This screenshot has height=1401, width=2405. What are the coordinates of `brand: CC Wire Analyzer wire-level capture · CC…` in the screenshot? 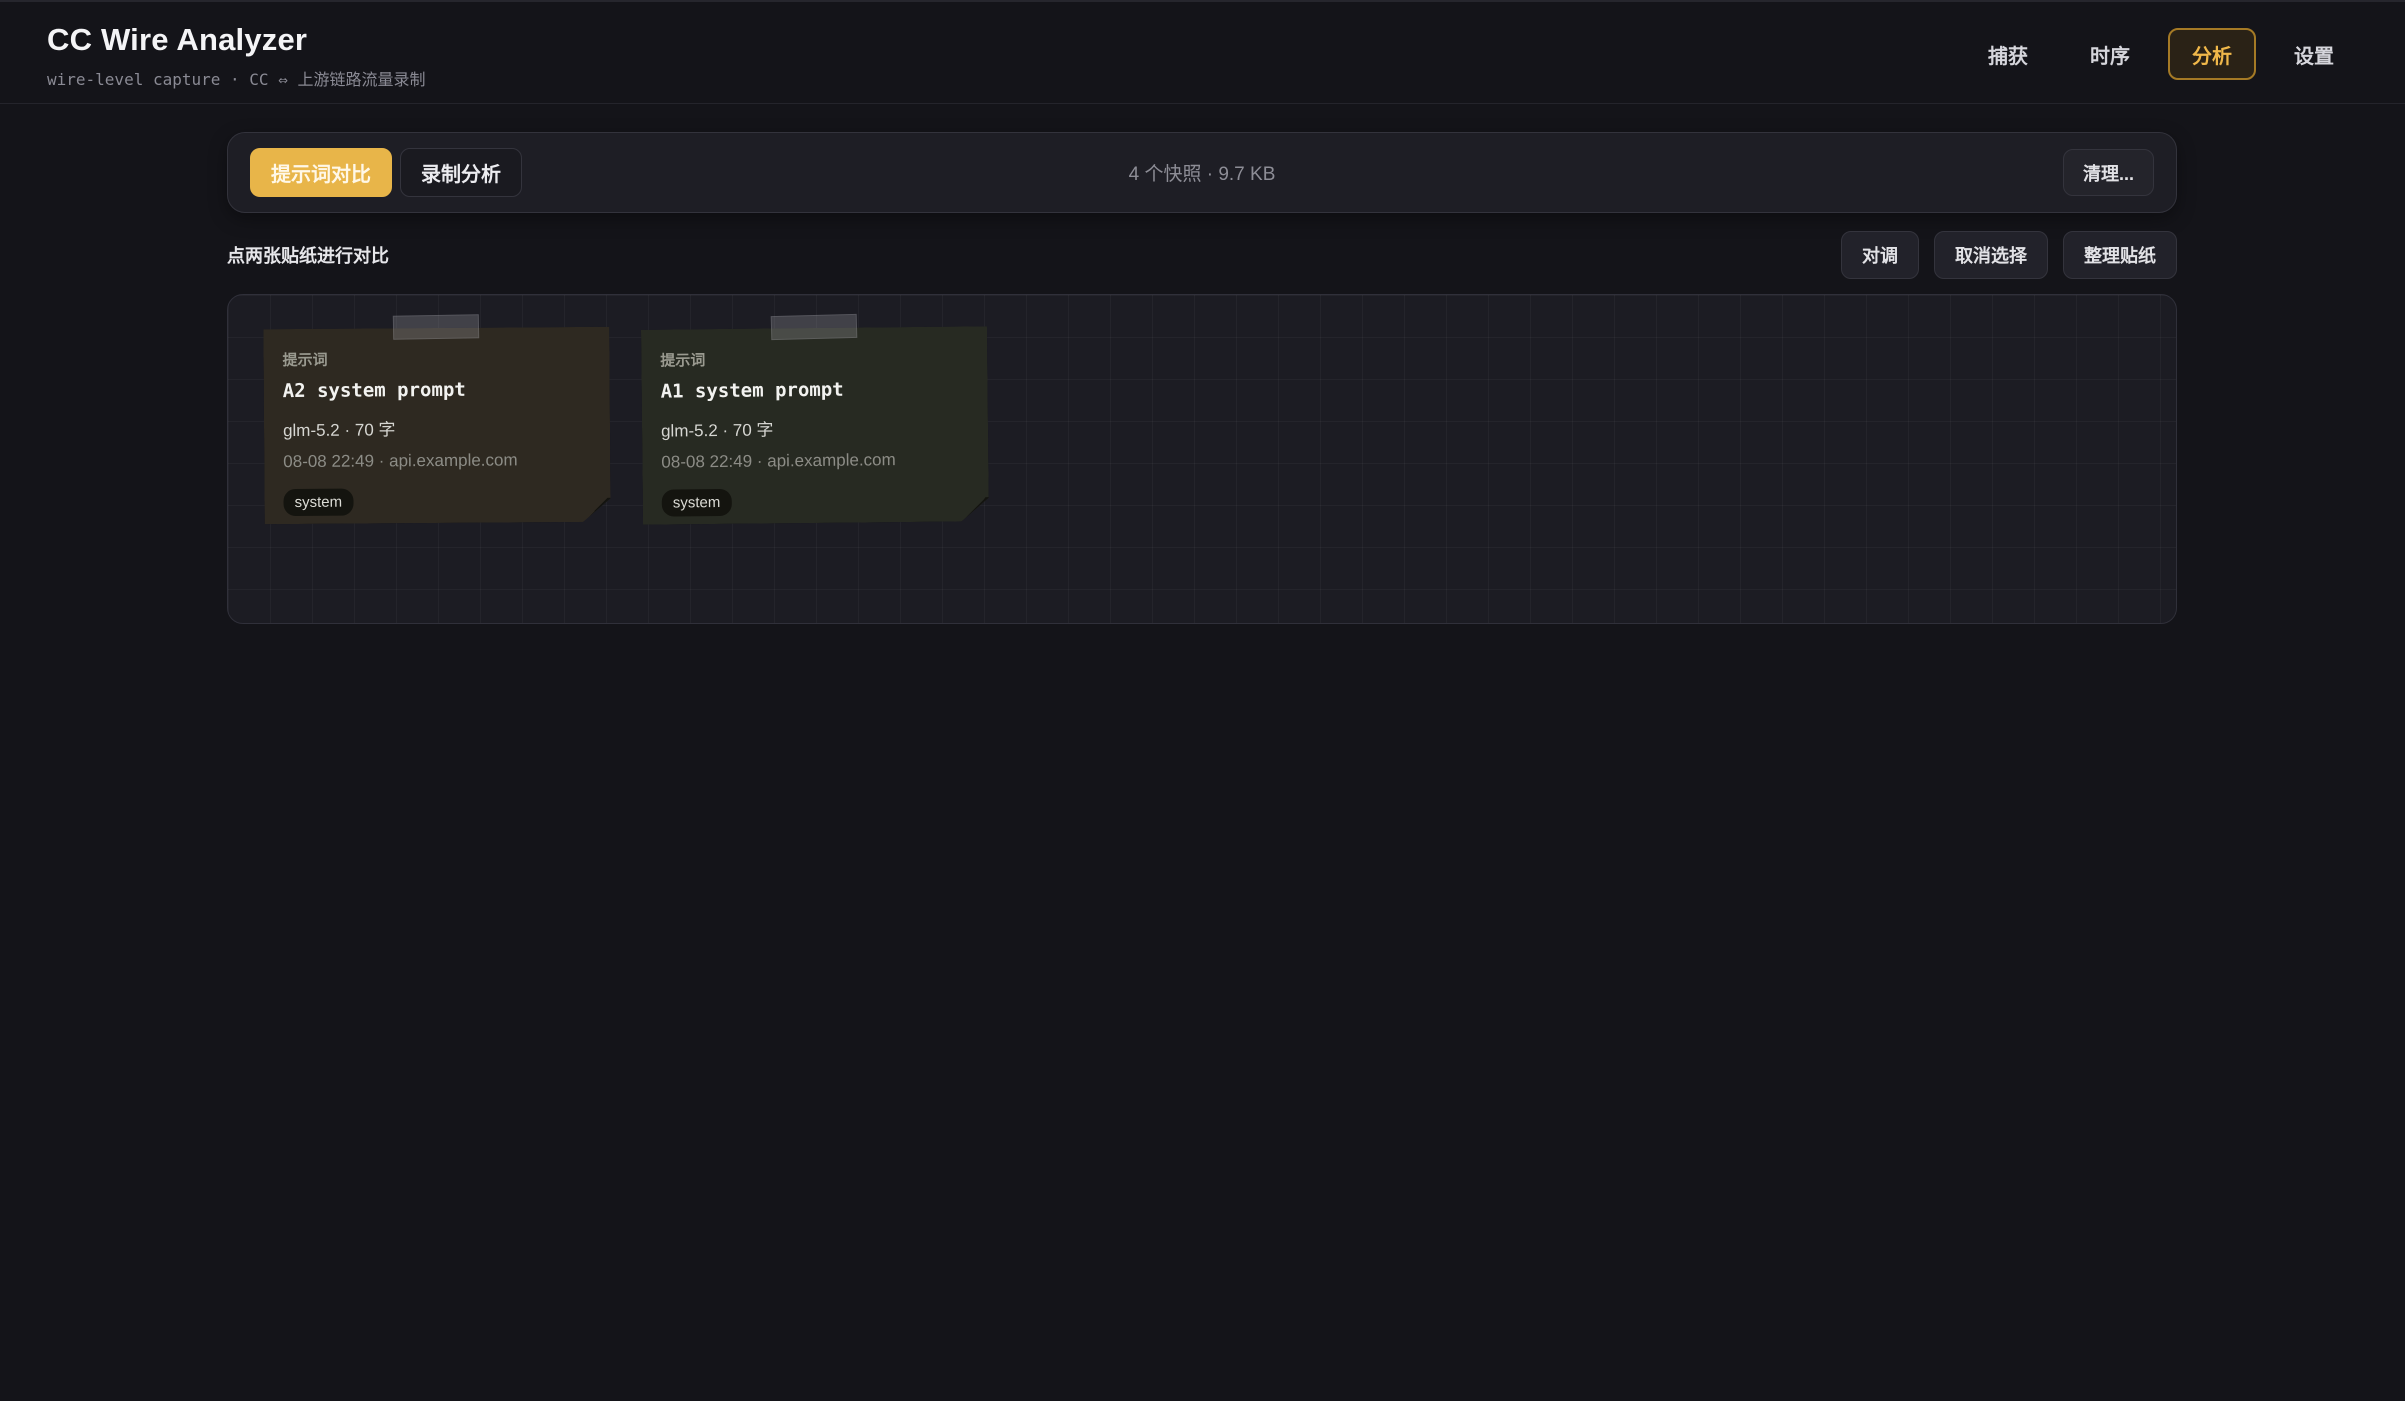 It's located at (236, 56).